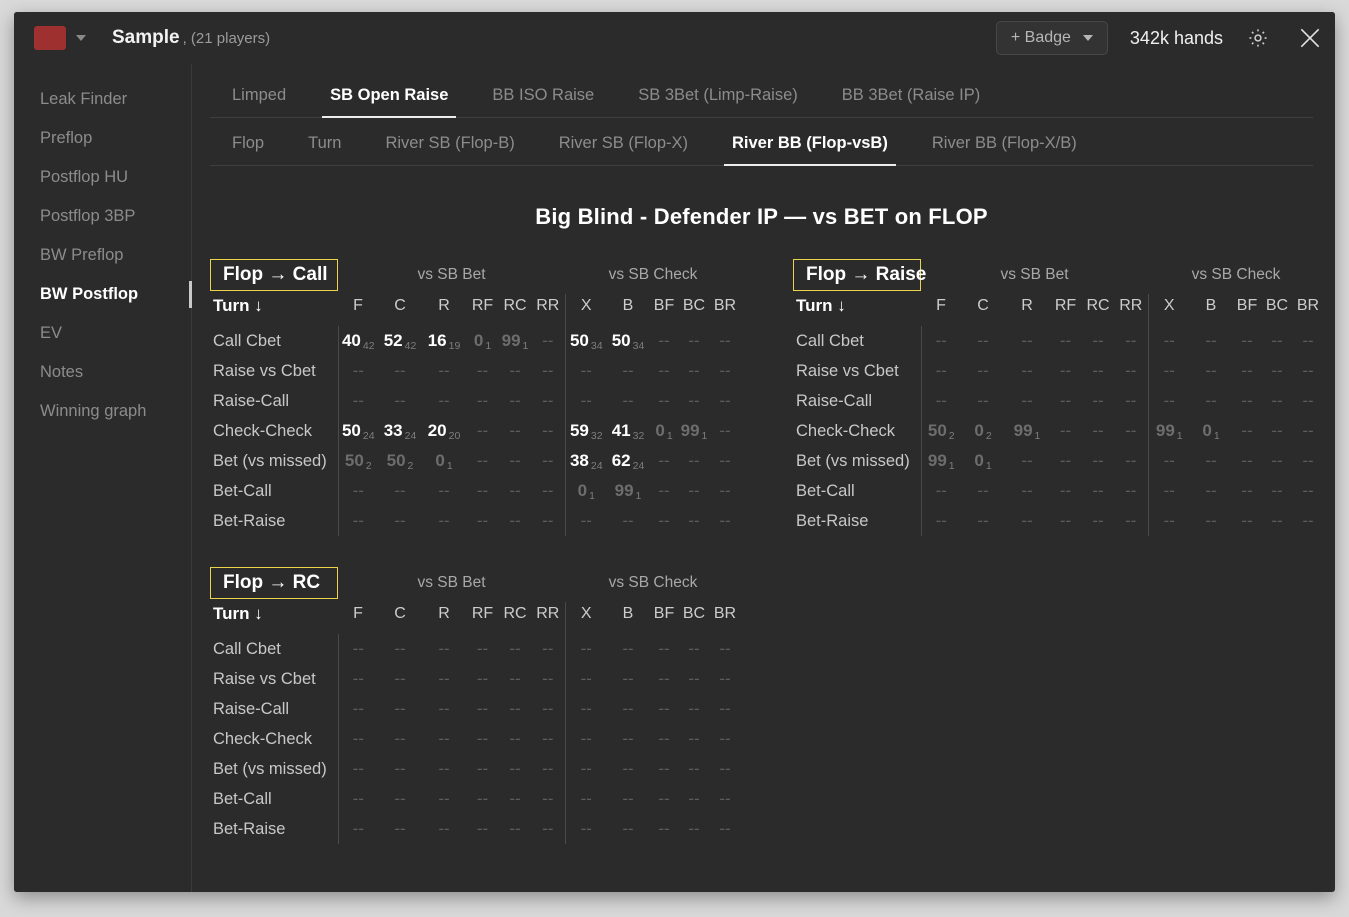 This screenshot has height=917, width=1349. What do you see at coordinates (50, 38) in the screenshot?
I see `profile-color-swatch` at bounding box center [50, 38].